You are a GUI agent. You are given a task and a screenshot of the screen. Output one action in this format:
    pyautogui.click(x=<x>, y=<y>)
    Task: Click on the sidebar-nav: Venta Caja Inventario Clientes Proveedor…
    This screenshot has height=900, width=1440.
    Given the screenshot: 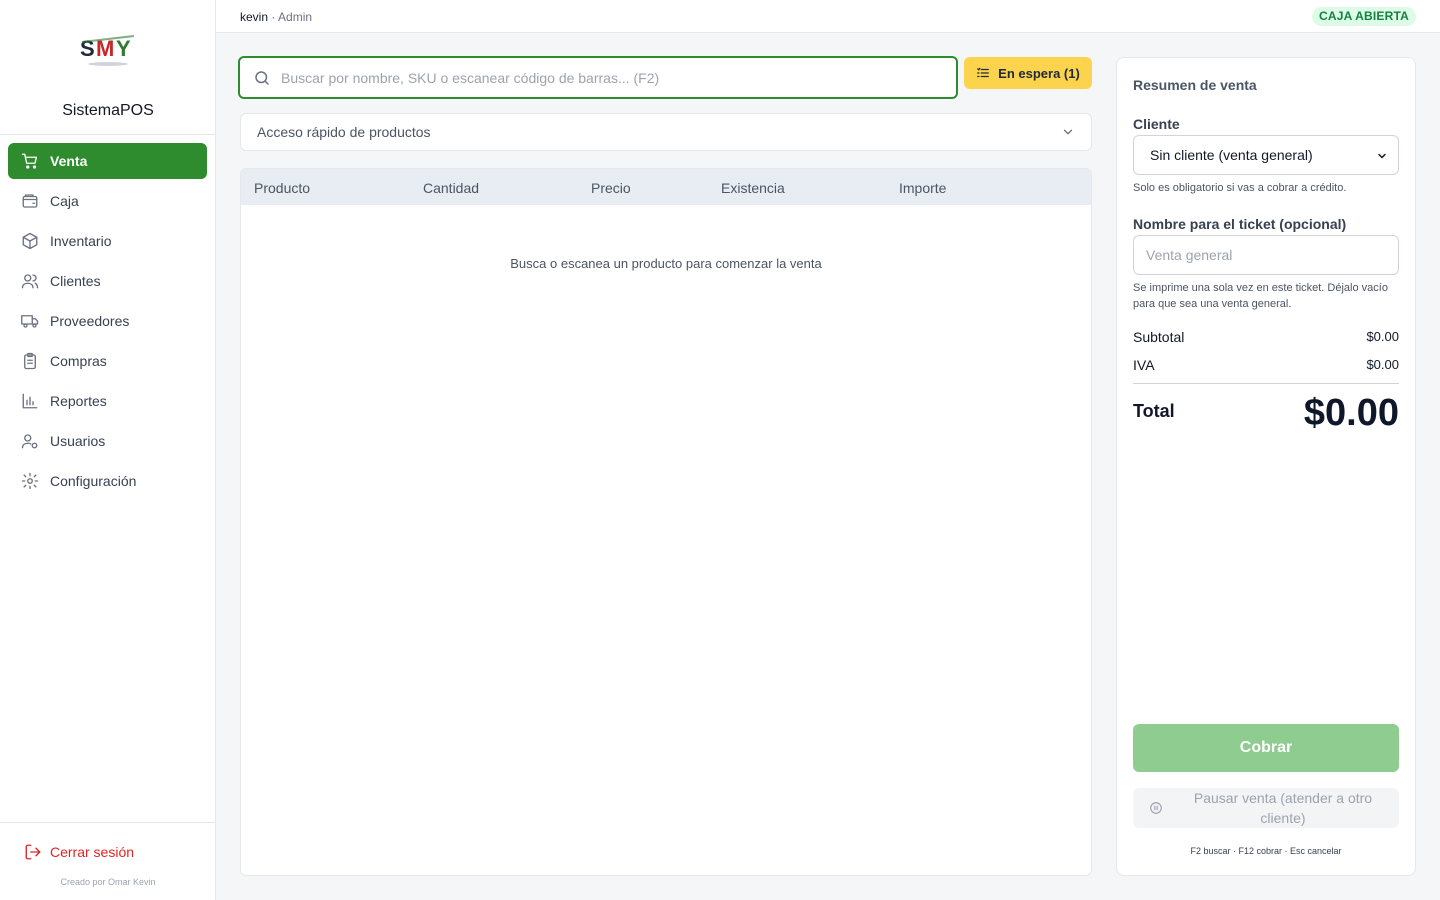 What is the action you would take?
    pyautogui.click(x=107, y=323)
    